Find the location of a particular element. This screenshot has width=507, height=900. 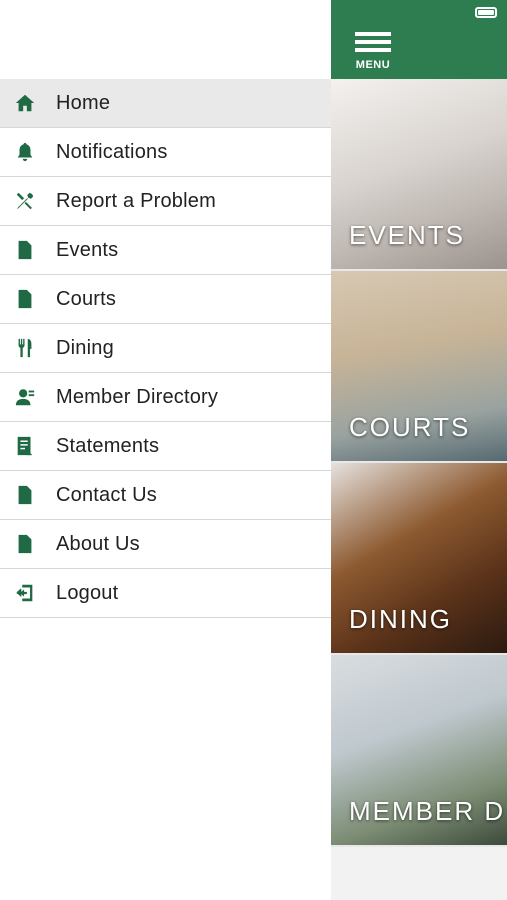

drawer-item-label: Home is located at coordinates (83, 102).